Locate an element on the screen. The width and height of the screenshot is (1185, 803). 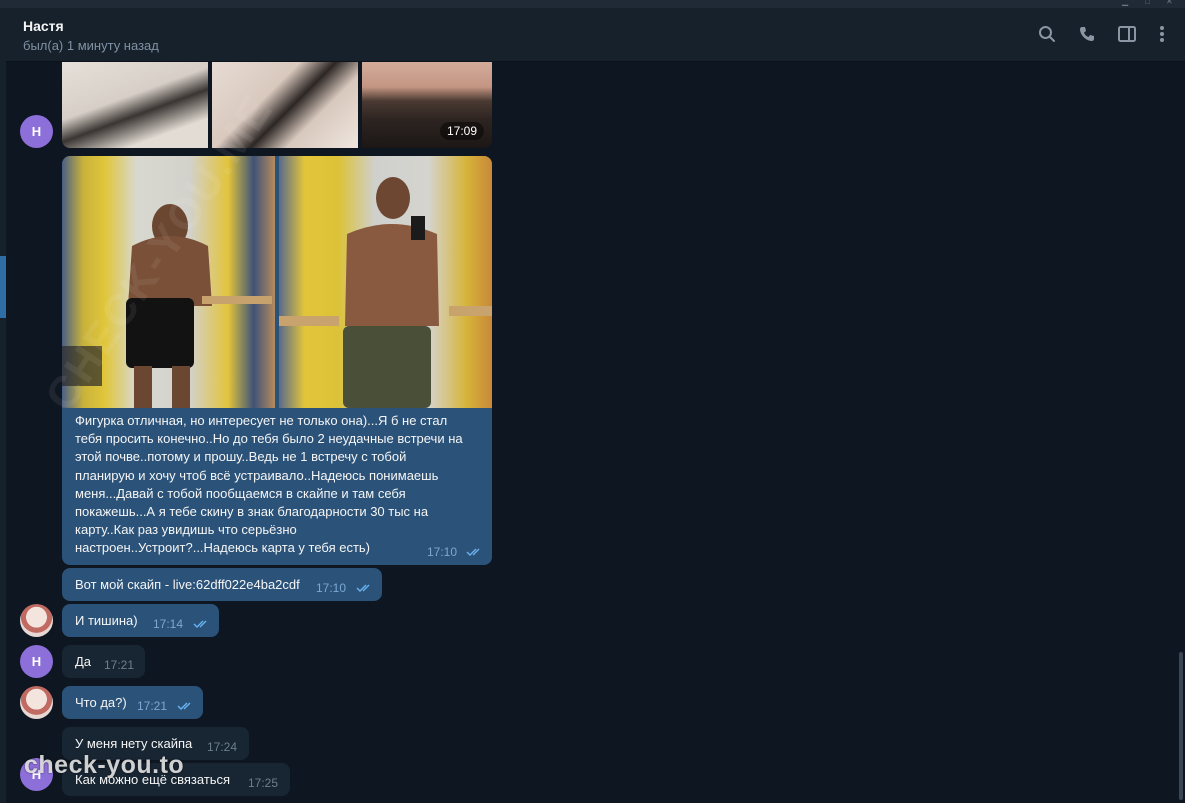
chat-header: Настя был(а) 1 минуту назад is located at coordinates (595, 35).